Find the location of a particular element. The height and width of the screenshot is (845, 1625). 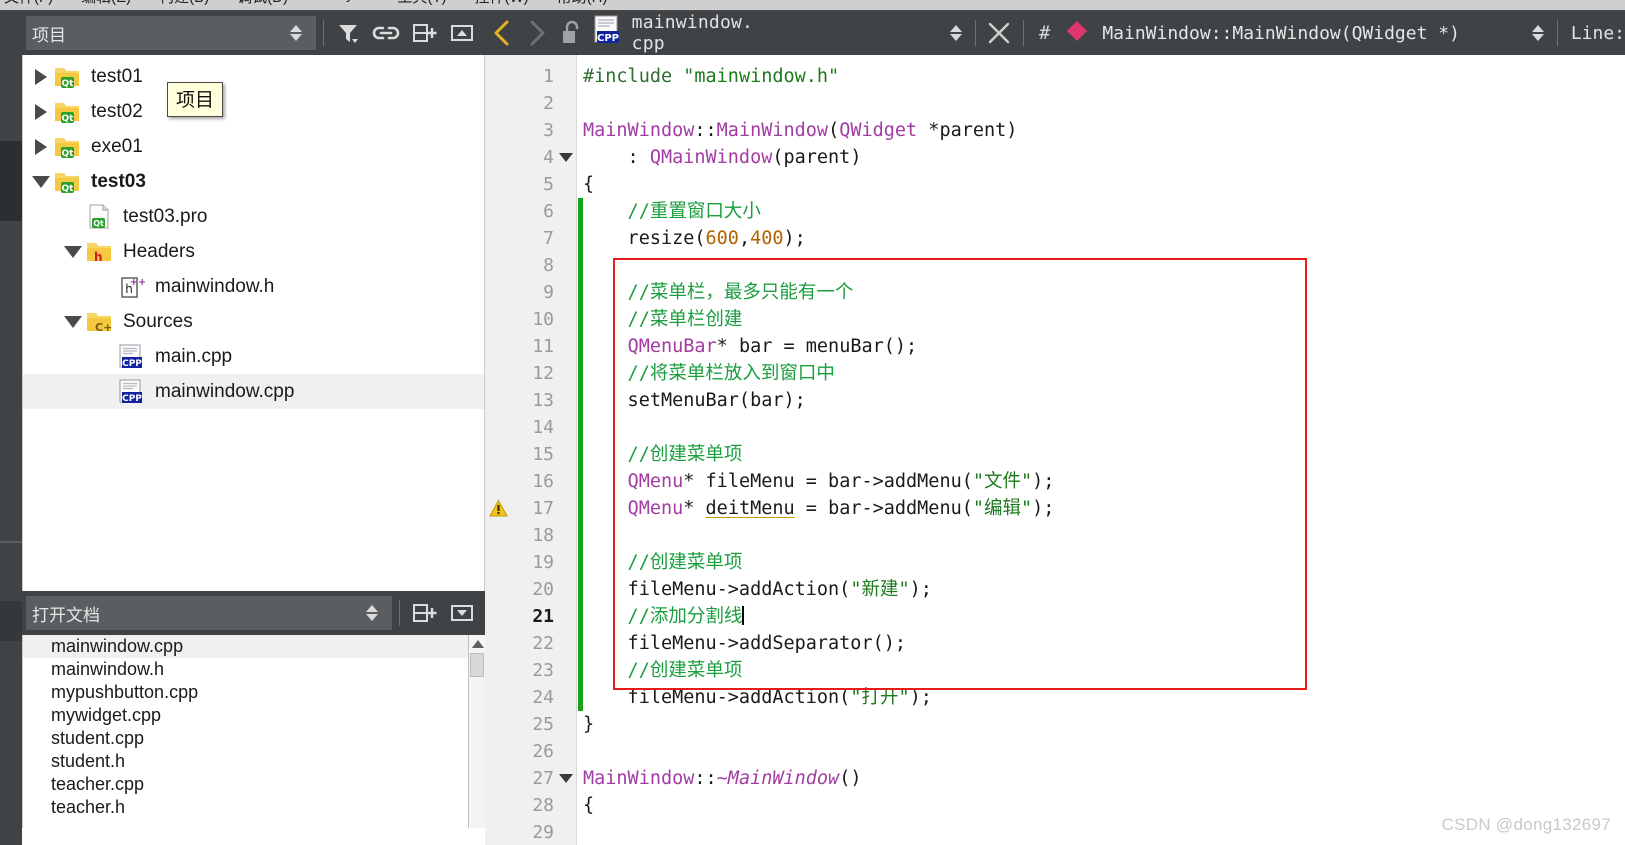

tree-item-sources: C+ Sources is located at coordinates (253, 321).